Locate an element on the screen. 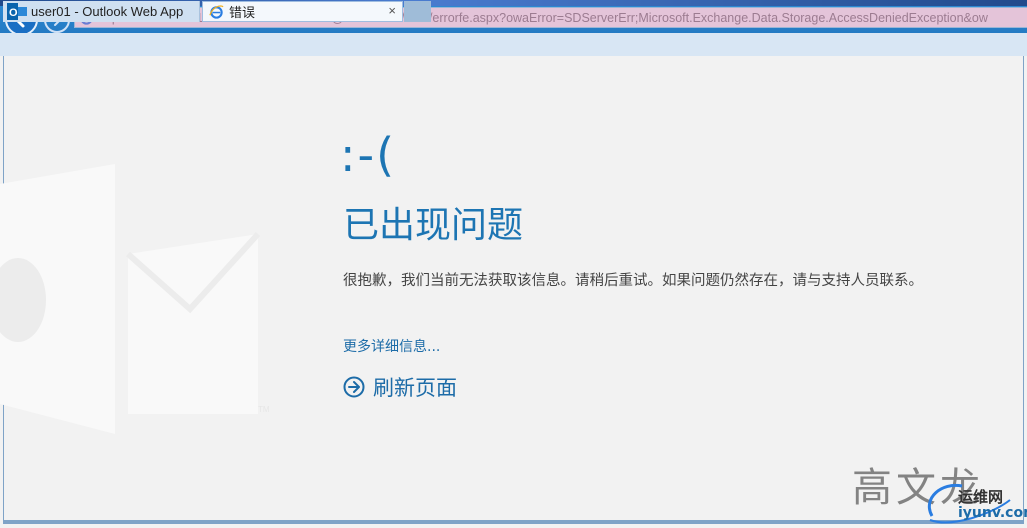 This screenshot has width=1027, height=528. tab-error: 错误 × is located at coordinates (302, 11).